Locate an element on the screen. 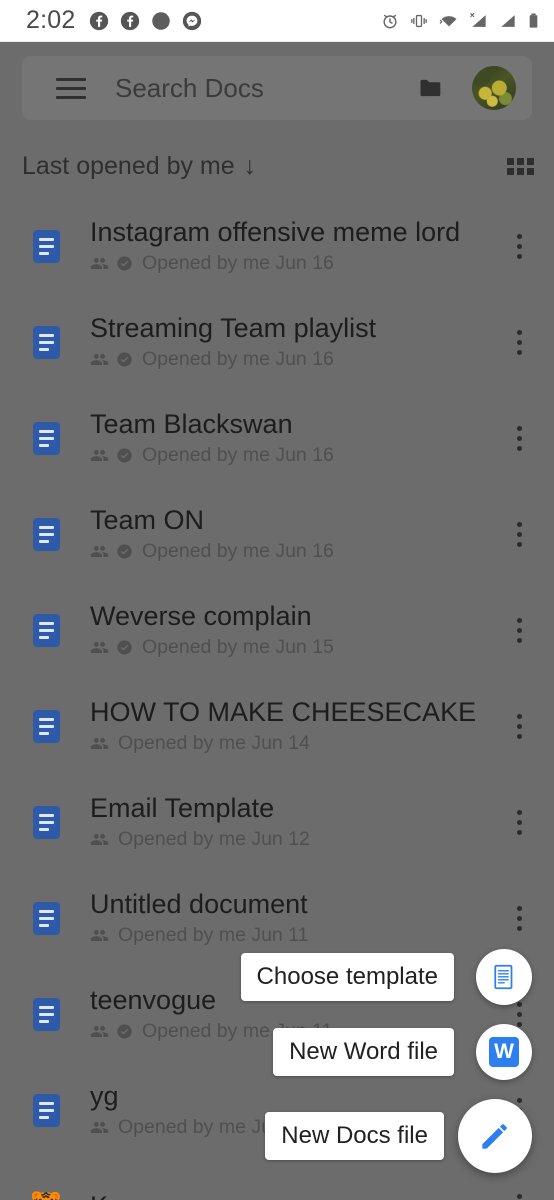 Image resolution: width=554 pixels, height=1200 pixels. document-subtitle: Opened by me Jun 15 is located at coordinates (238, 647).